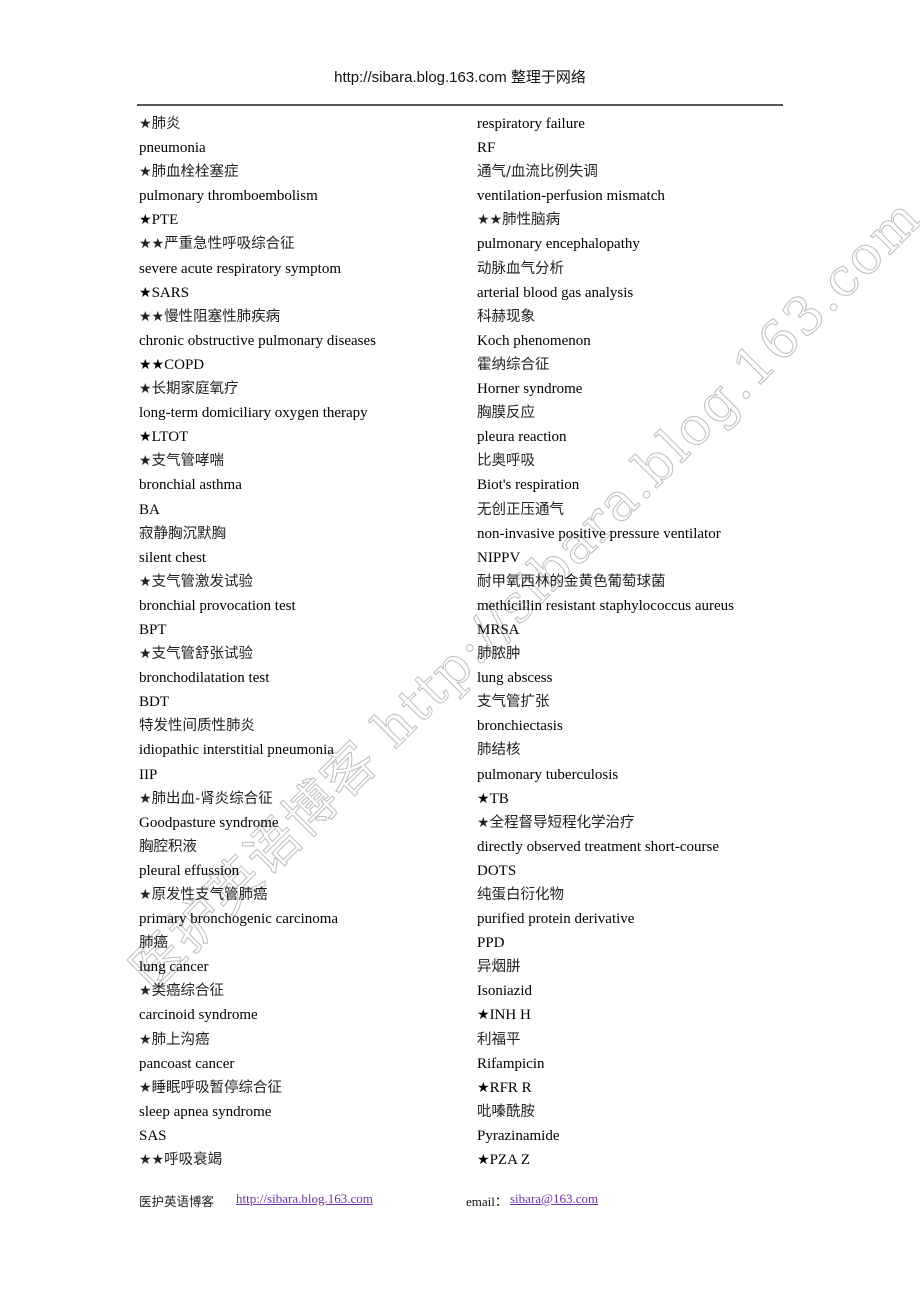 This screenshot has height=1302, width=920. Describe the element at coordinates (228, 196) in the screenshot. I see `term-english: pulmonary thromboembolism` at that location.